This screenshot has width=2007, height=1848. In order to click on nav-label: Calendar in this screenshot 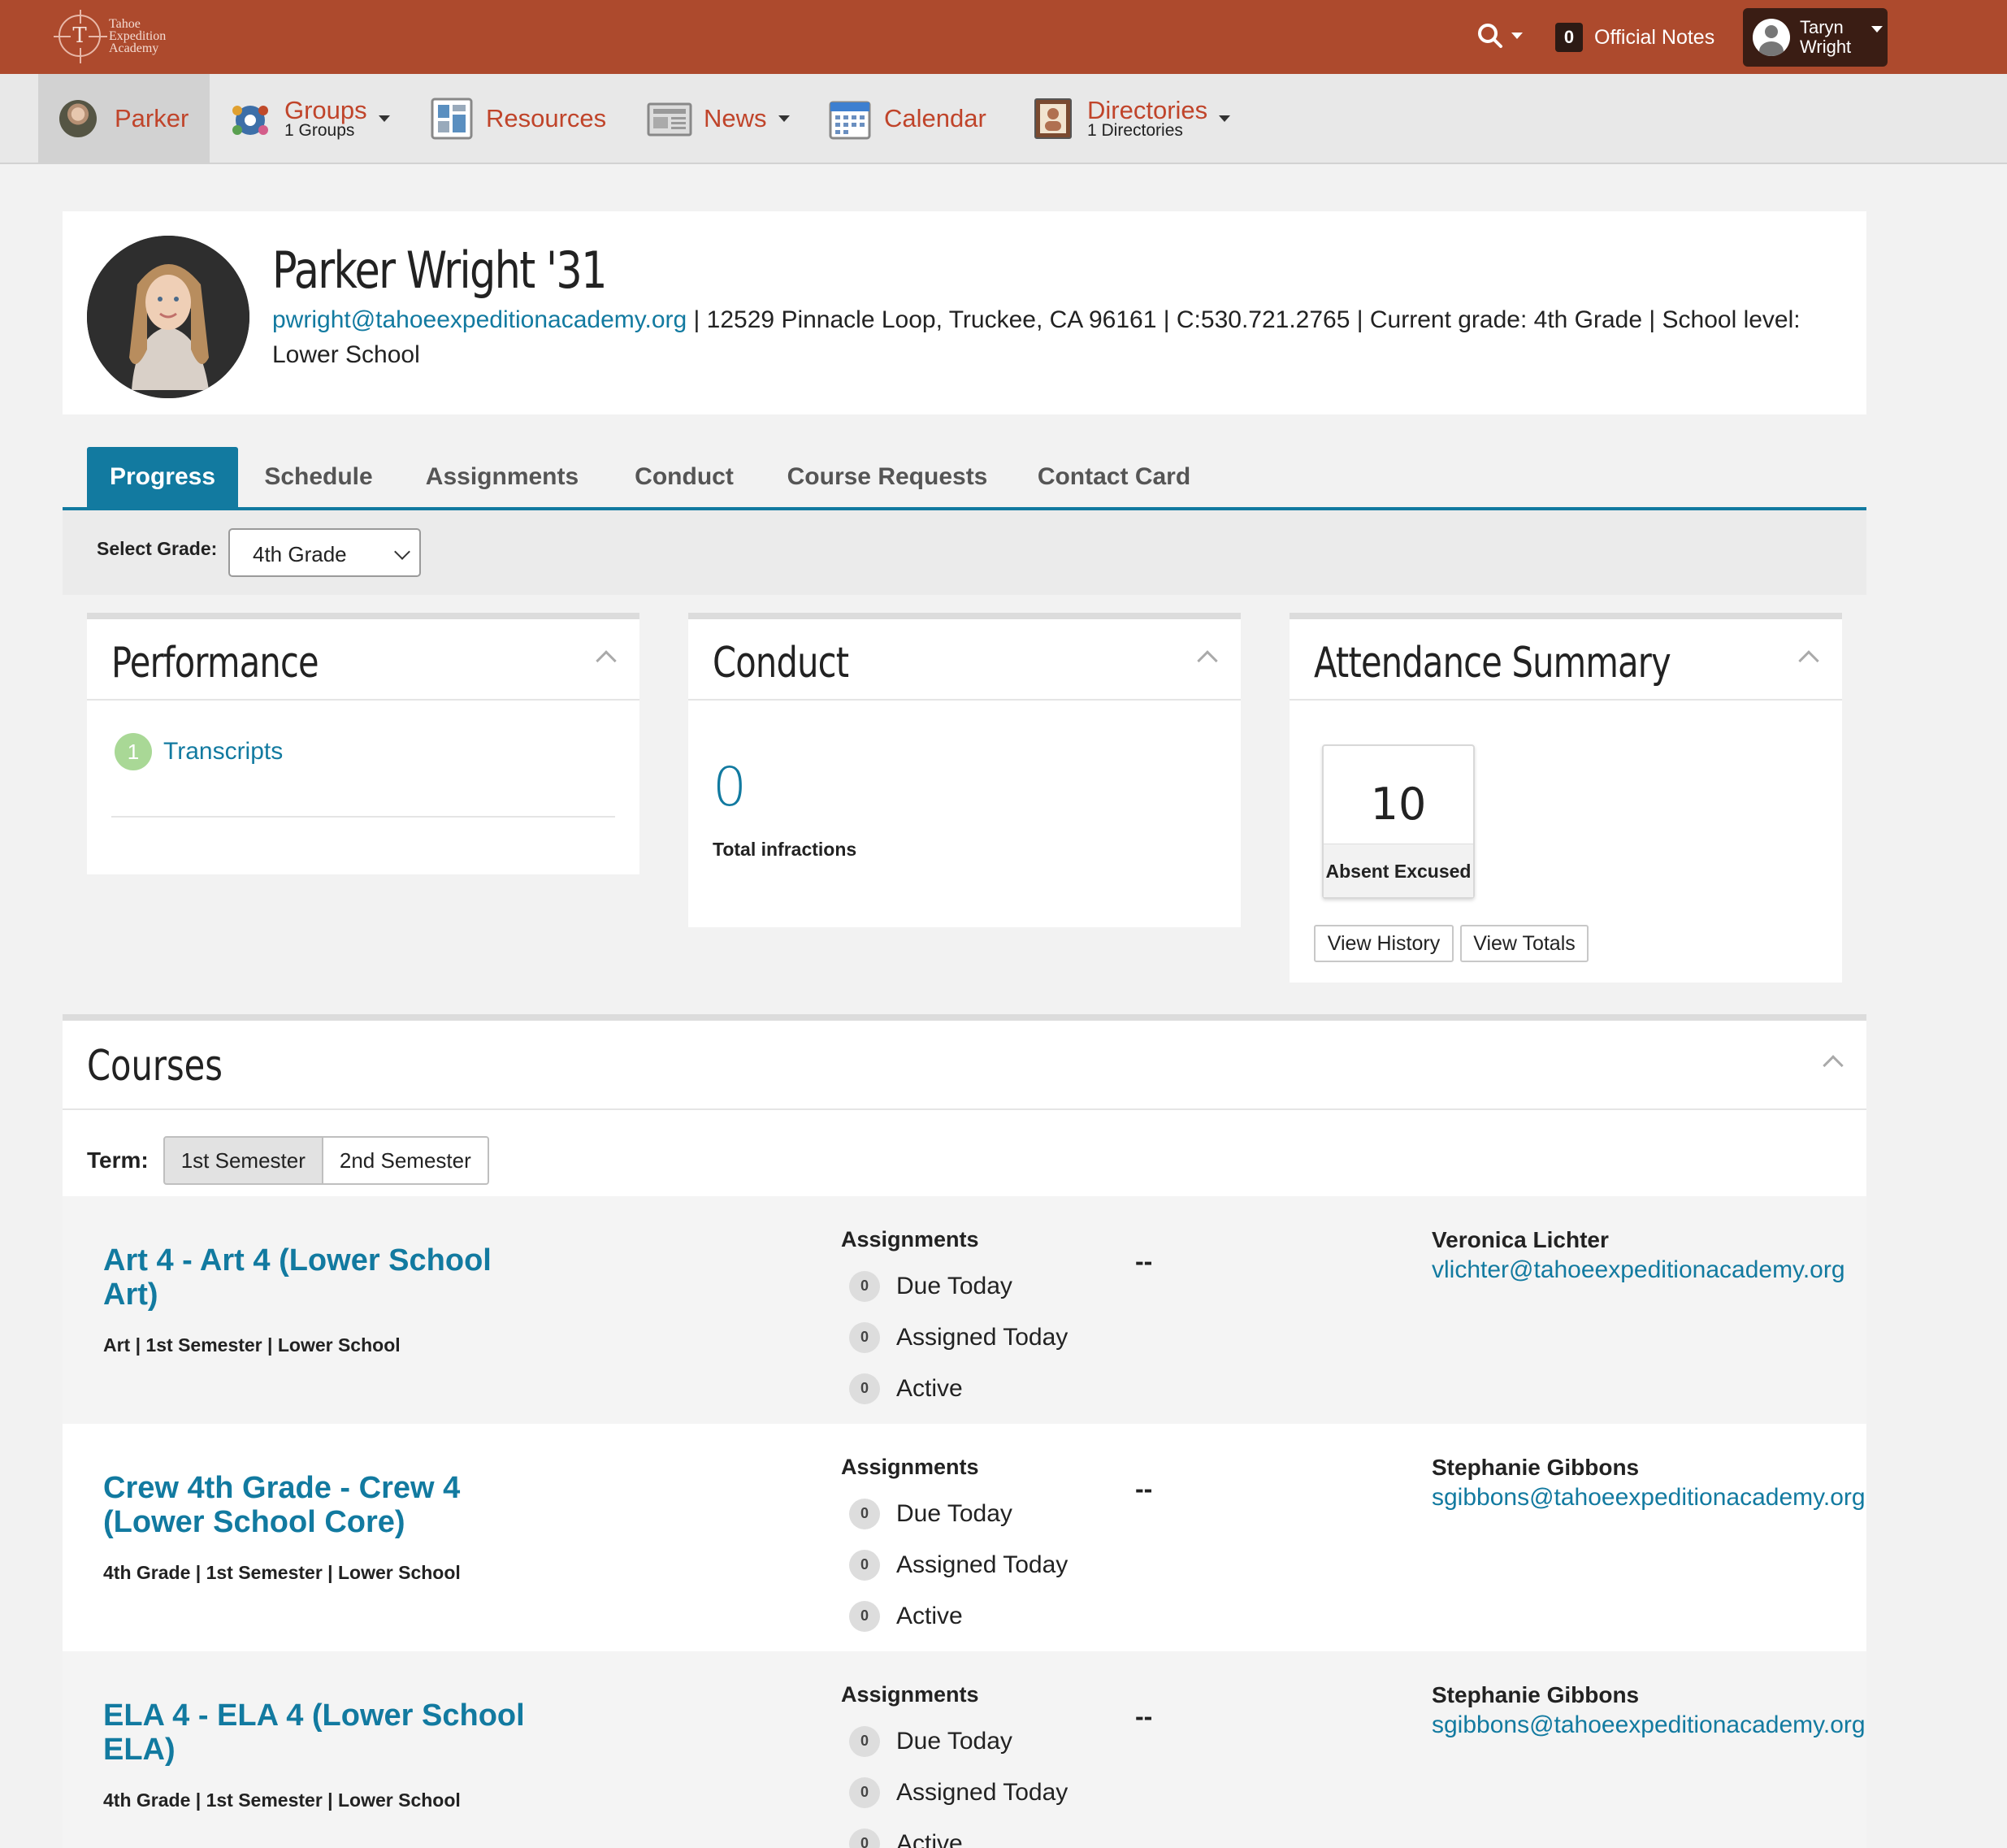, I will do `click(935, 118)`.